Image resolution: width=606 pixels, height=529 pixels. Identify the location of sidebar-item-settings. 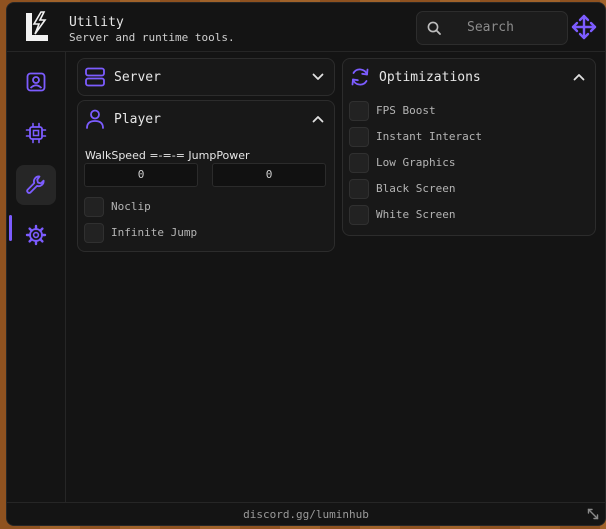
(36, 235).